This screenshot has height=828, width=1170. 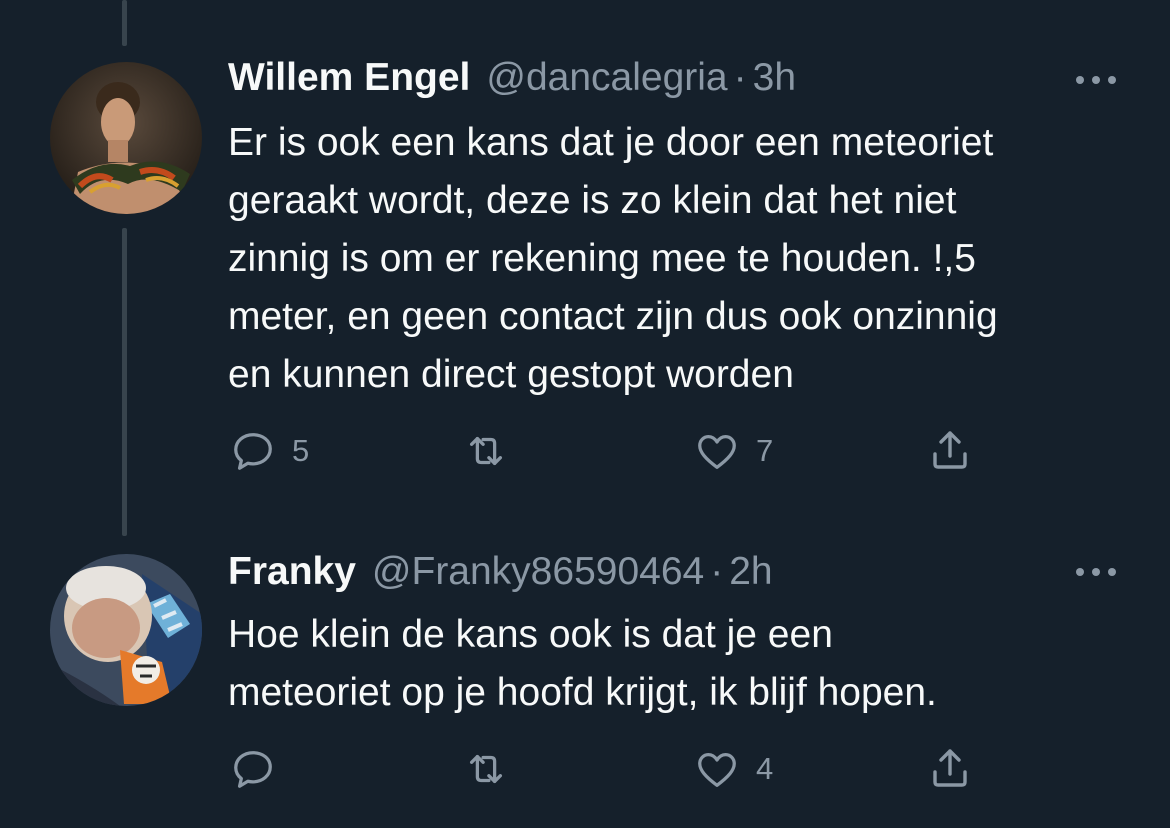 I want to click on like-count: 4, so click(x=765, y=768).